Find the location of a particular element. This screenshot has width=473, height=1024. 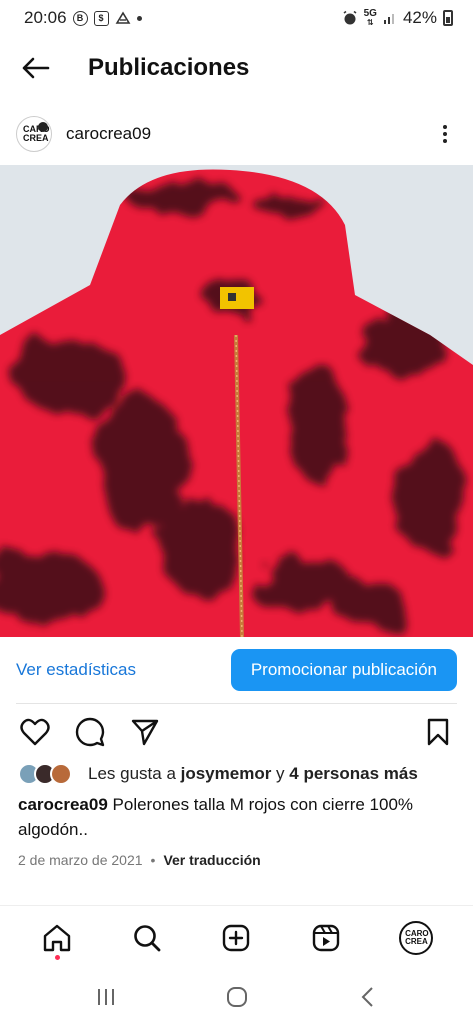

nav-search is located at coordinates (147, 938).